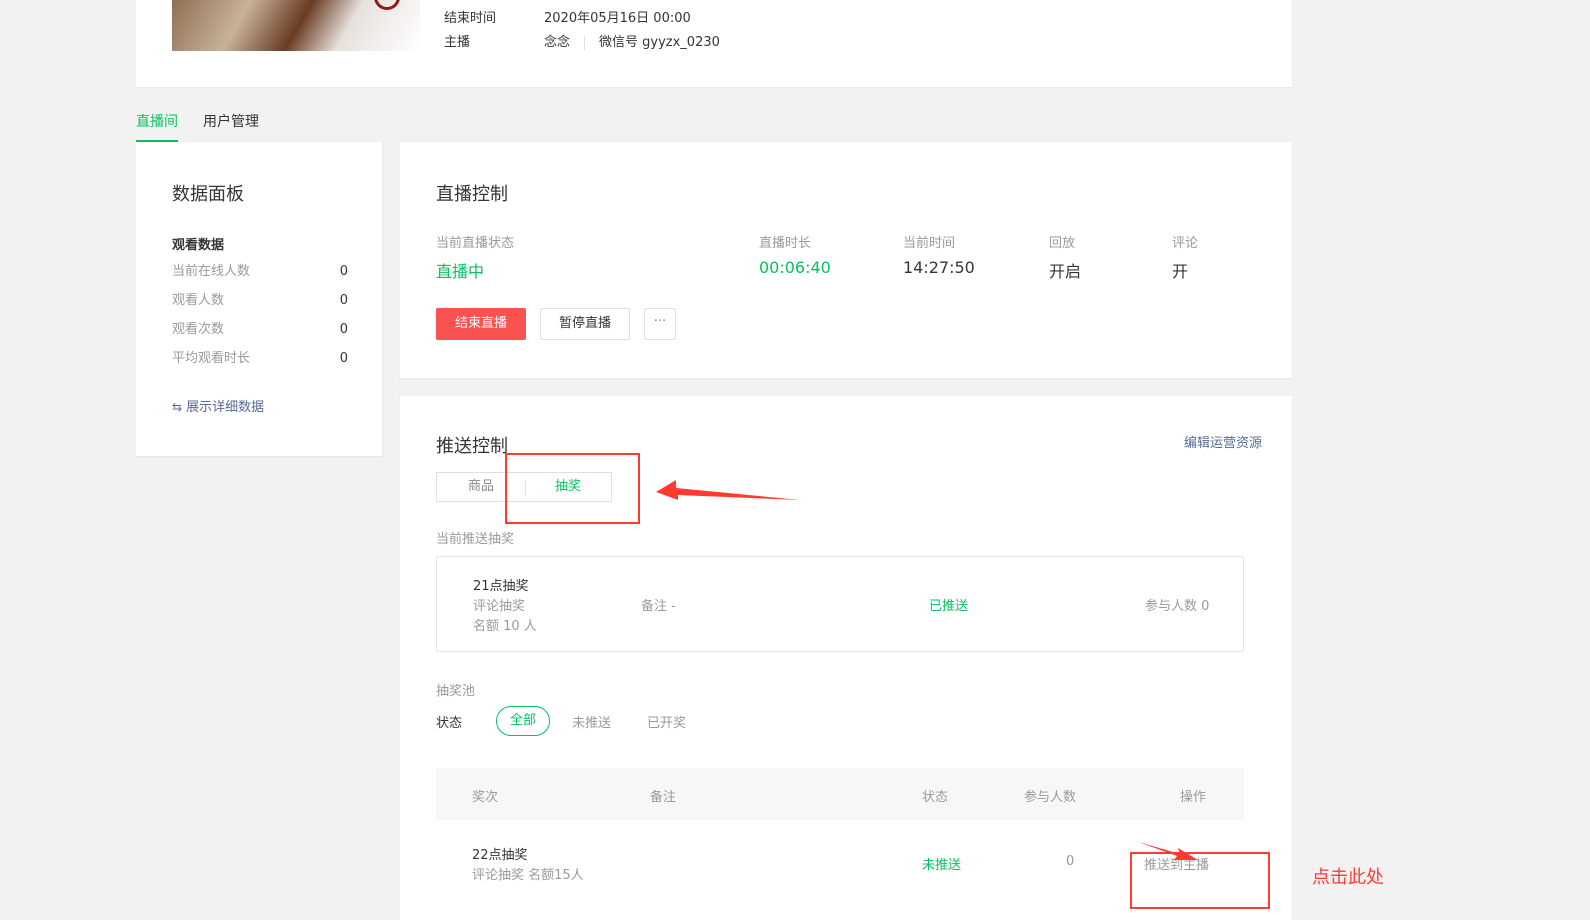  I want to click on data-panel-title: 数据面板, so click(208, 194).